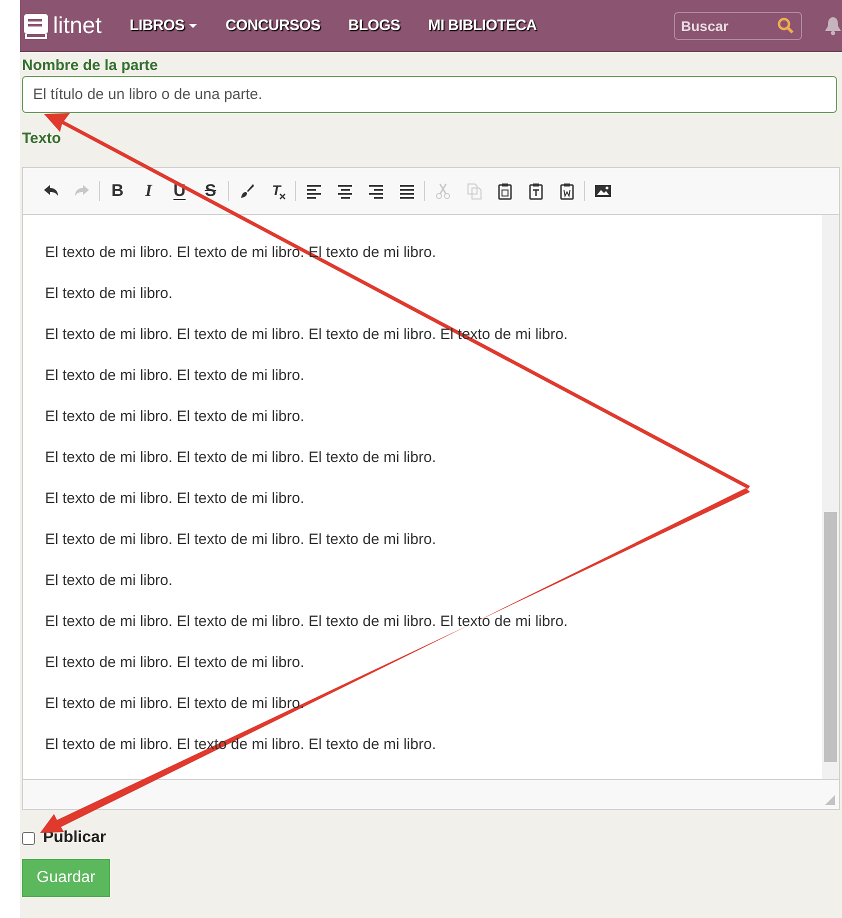 The height and width of the screenshot is (918, 842). Describe the element at coordinates (307, 621) in the screenshot. I see `text-paragraph: El texto de mi libro. El texto de mi libro. El texto de mi libro. El texto de mi libro.` at that location.